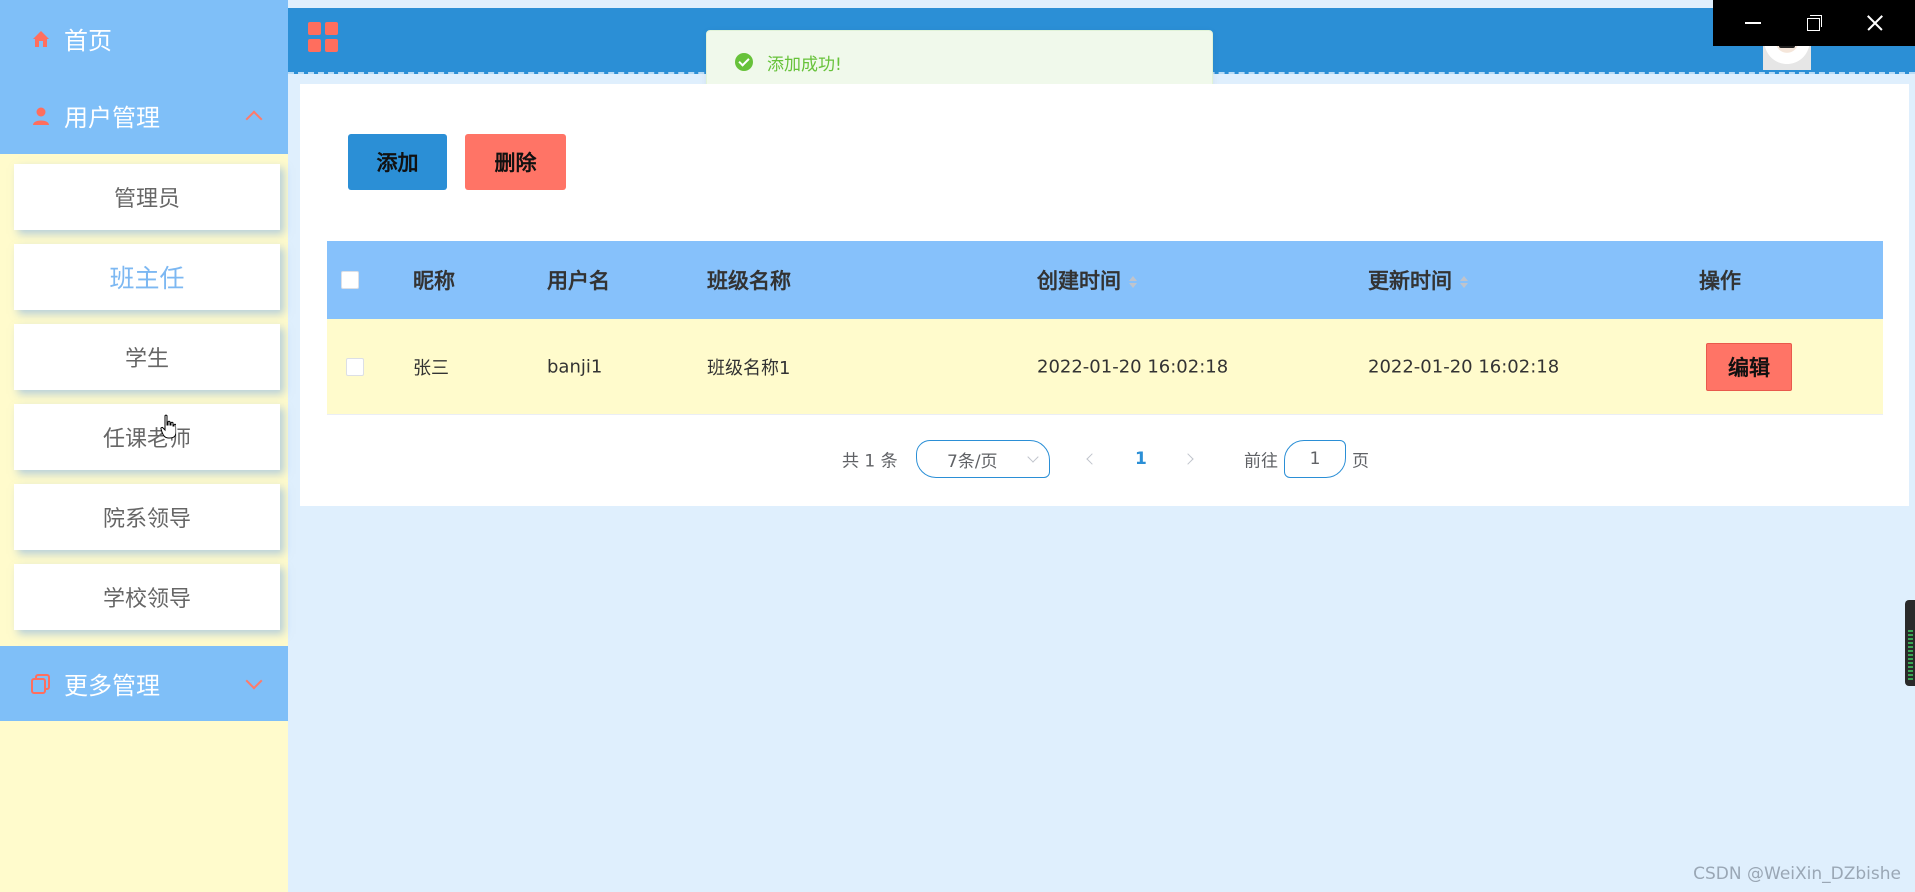 The image size is (1915, 892). What do you see at coordinates (146, 359) in the screenshot?
I see `sidebar-subitem-label: 学生` at bounding box center [146, 359].